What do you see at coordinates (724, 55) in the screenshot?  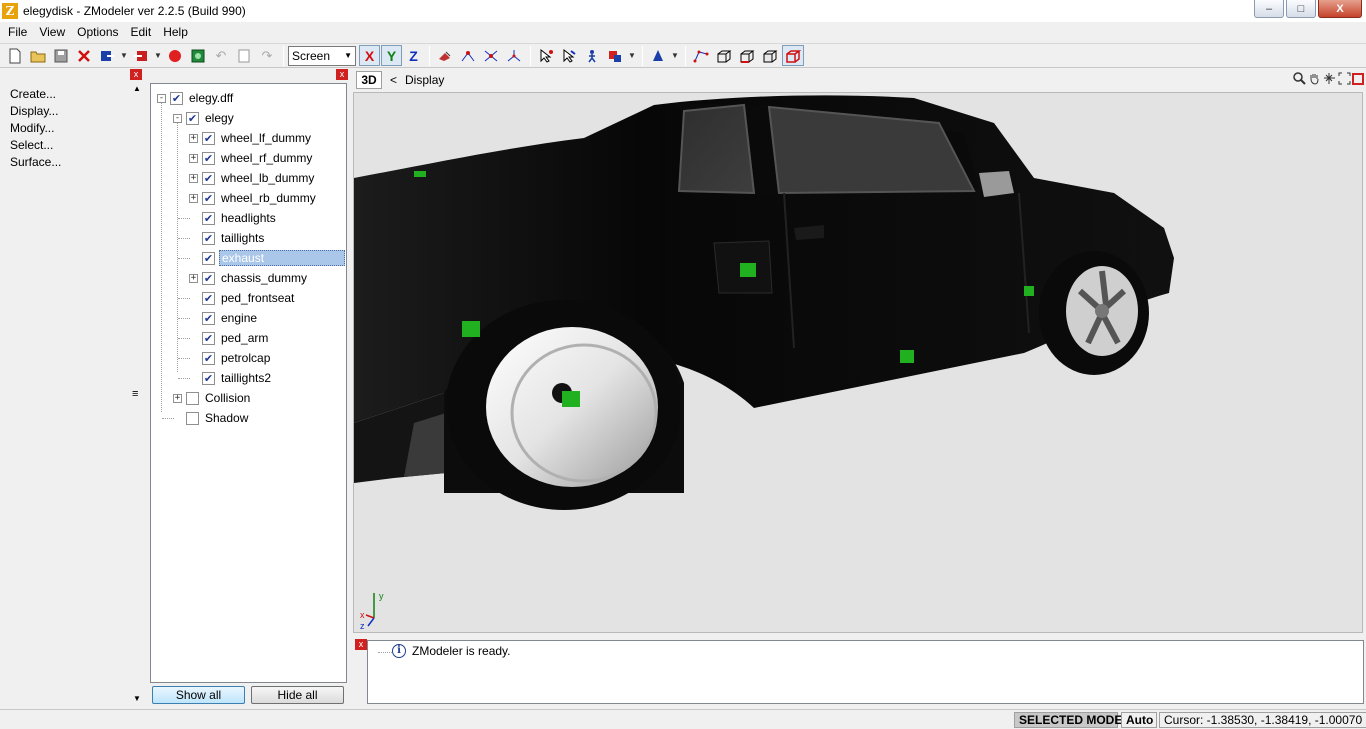 I see `box-mode-icon` at bounding box center [724, 55].